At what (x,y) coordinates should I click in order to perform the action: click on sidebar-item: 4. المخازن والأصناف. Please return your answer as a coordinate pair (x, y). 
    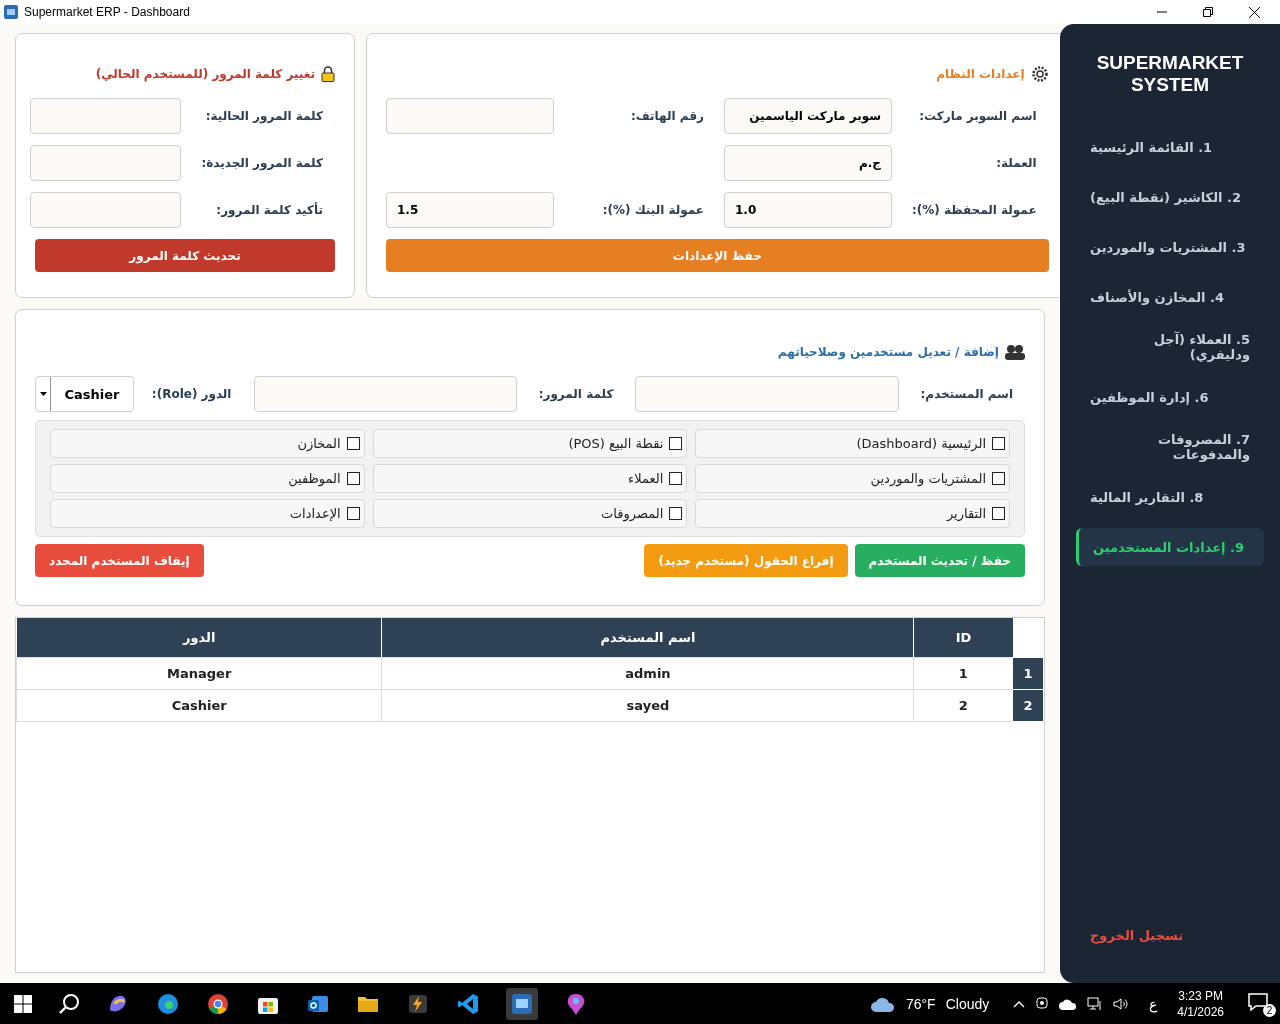
    Looking at the image, I should click on (1170, 297).